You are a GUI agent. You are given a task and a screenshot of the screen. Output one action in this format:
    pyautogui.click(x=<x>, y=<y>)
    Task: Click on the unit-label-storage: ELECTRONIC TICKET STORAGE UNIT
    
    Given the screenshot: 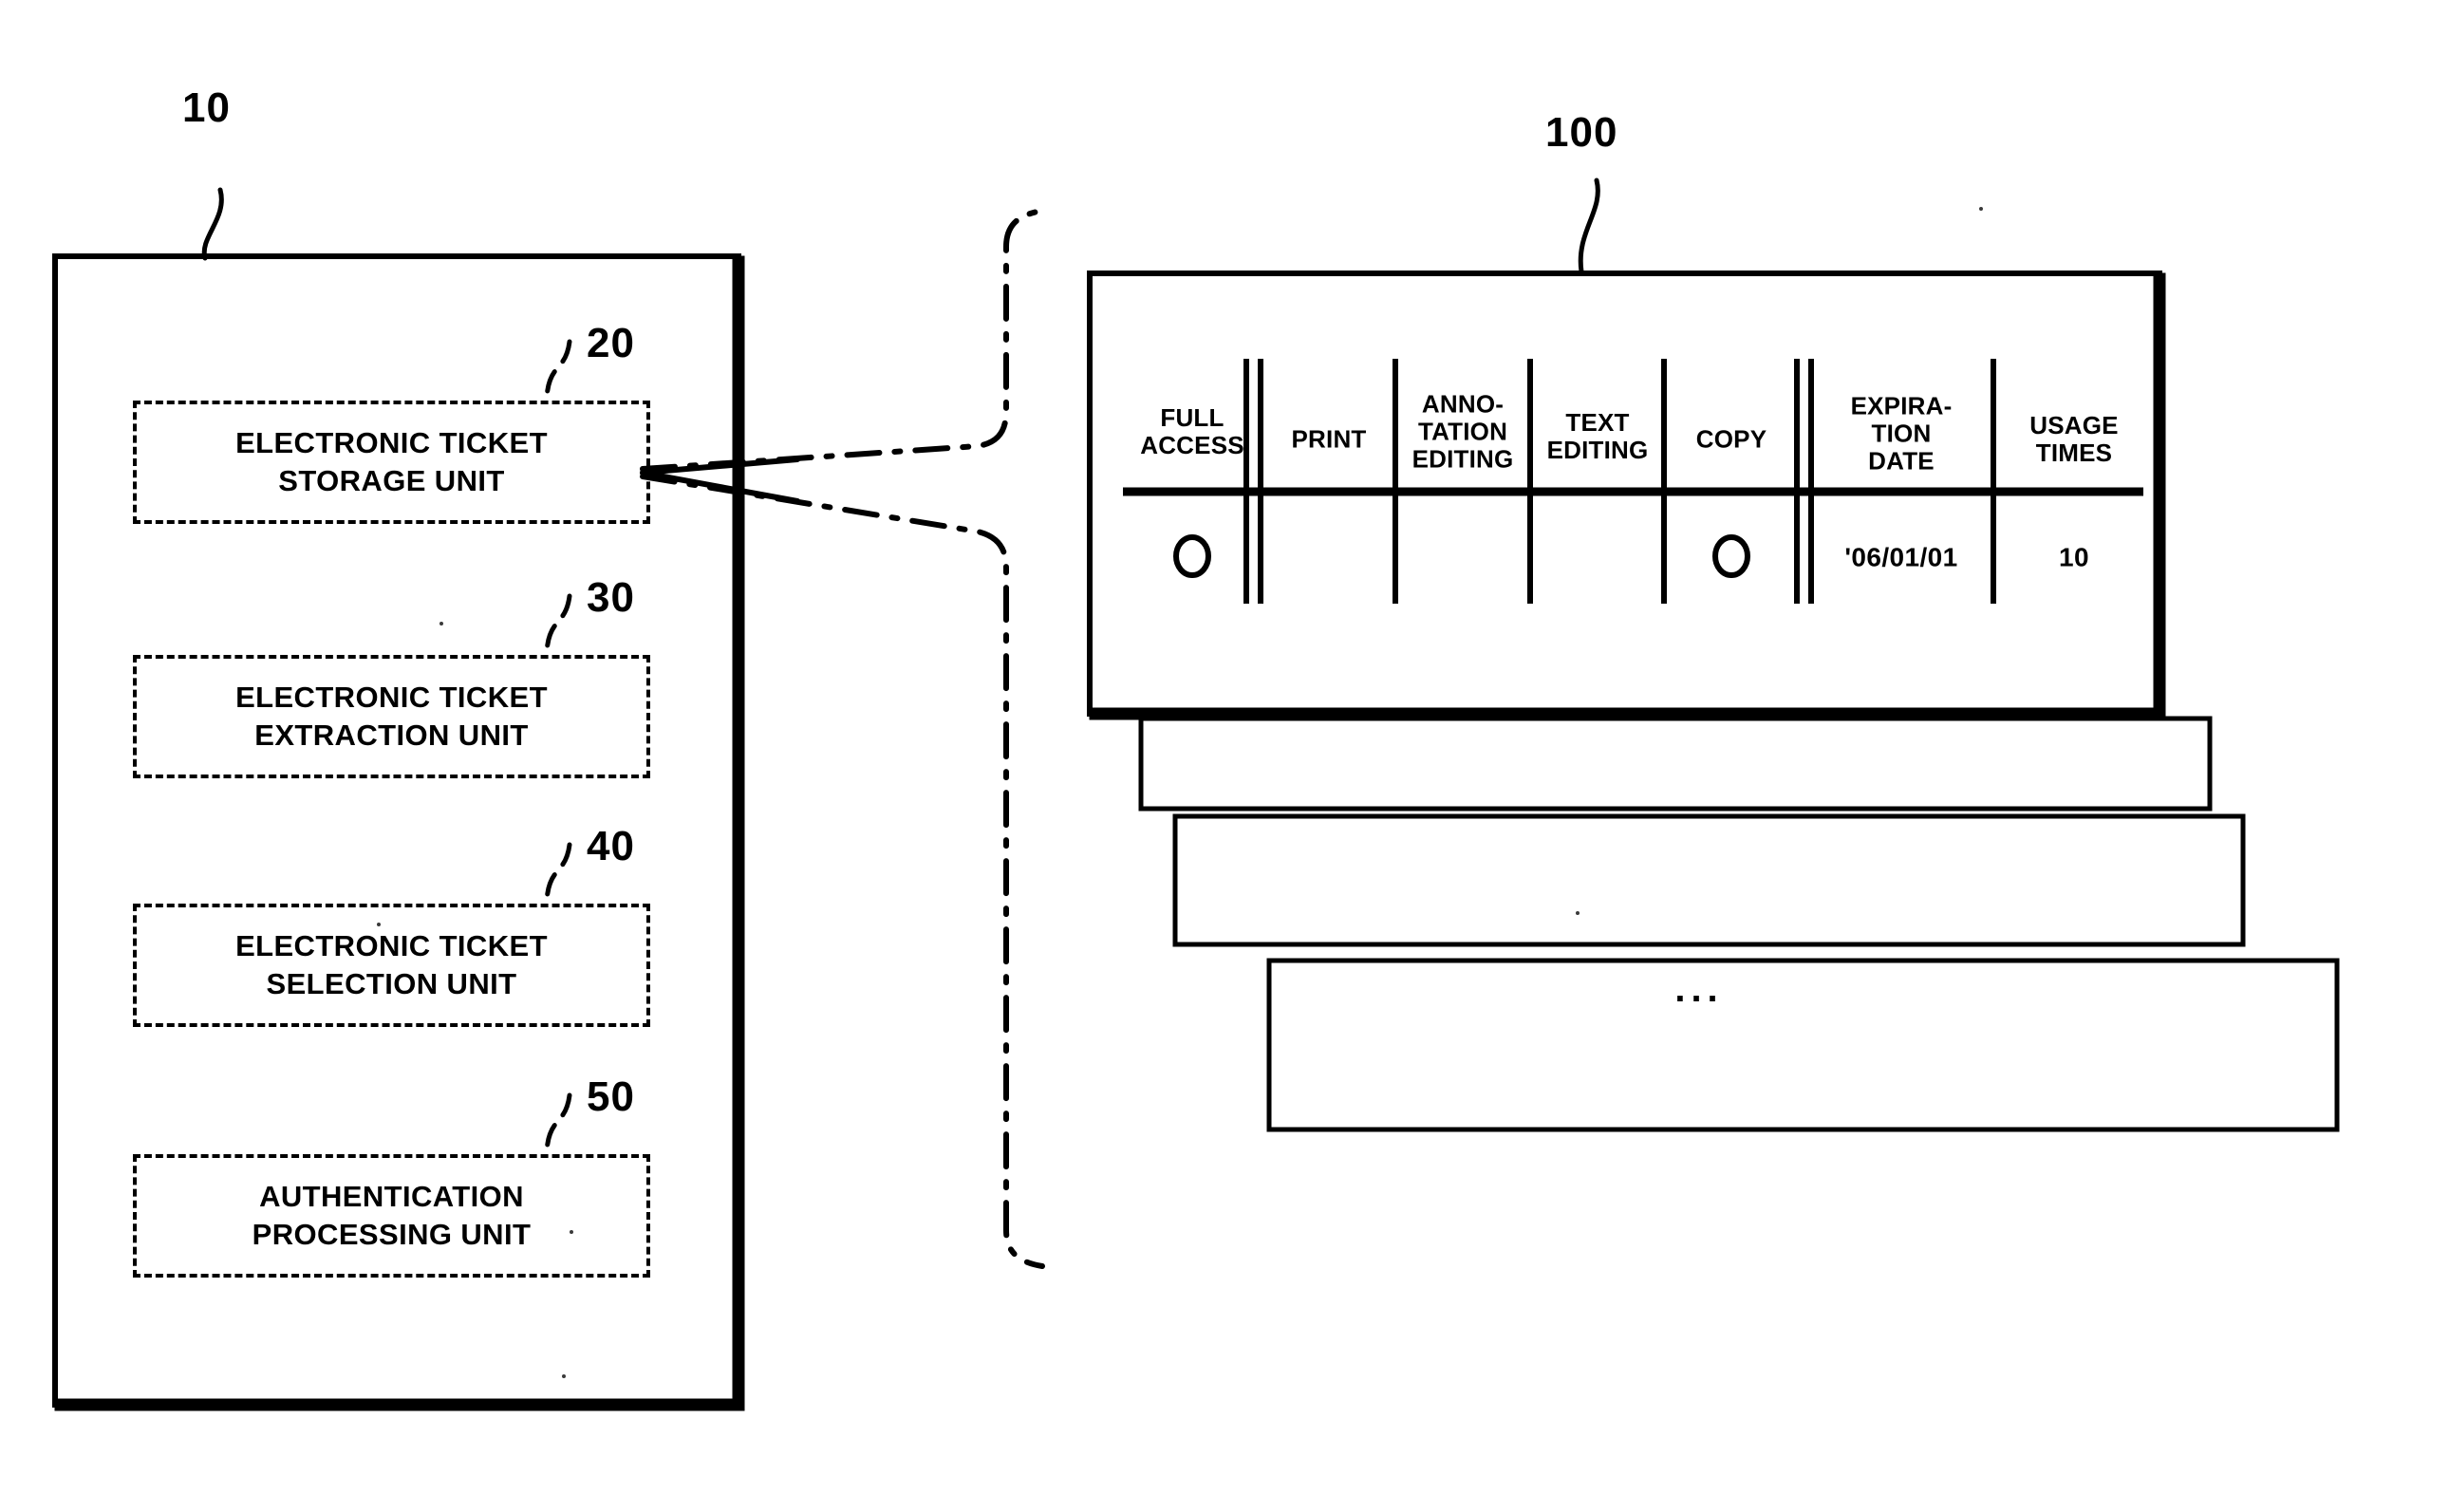 What is the action you would take?
    pyautogui.click(x=391, y=461)
    